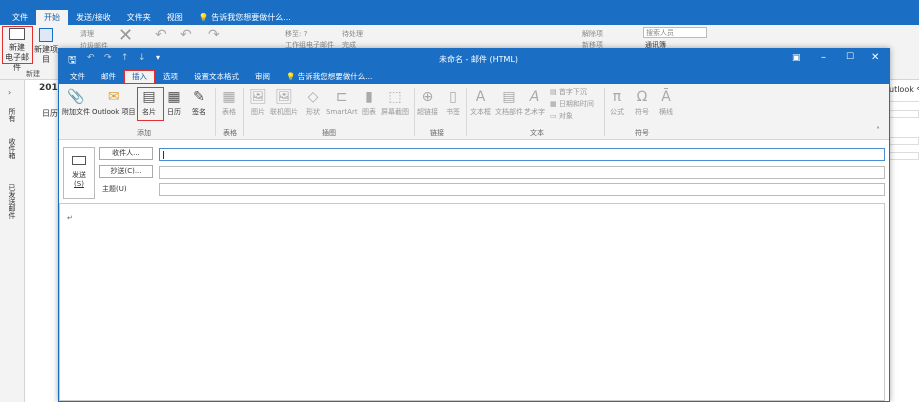 Image resolution: width=919 pixels, height=402 pixels. I want to click on symbol-button: Ω 符号, so click(642, 102).